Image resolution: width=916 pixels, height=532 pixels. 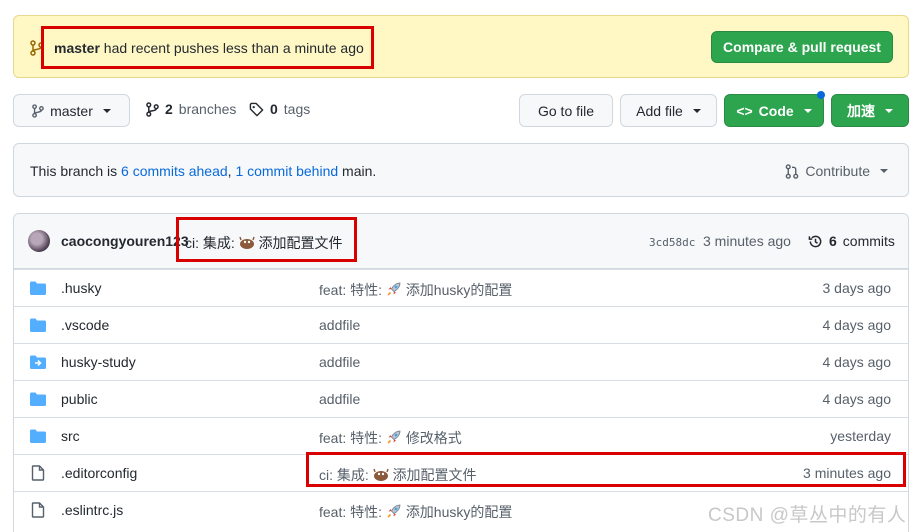 I want to click on commits-history-link: 6 commits, so click(x=851, y=241).